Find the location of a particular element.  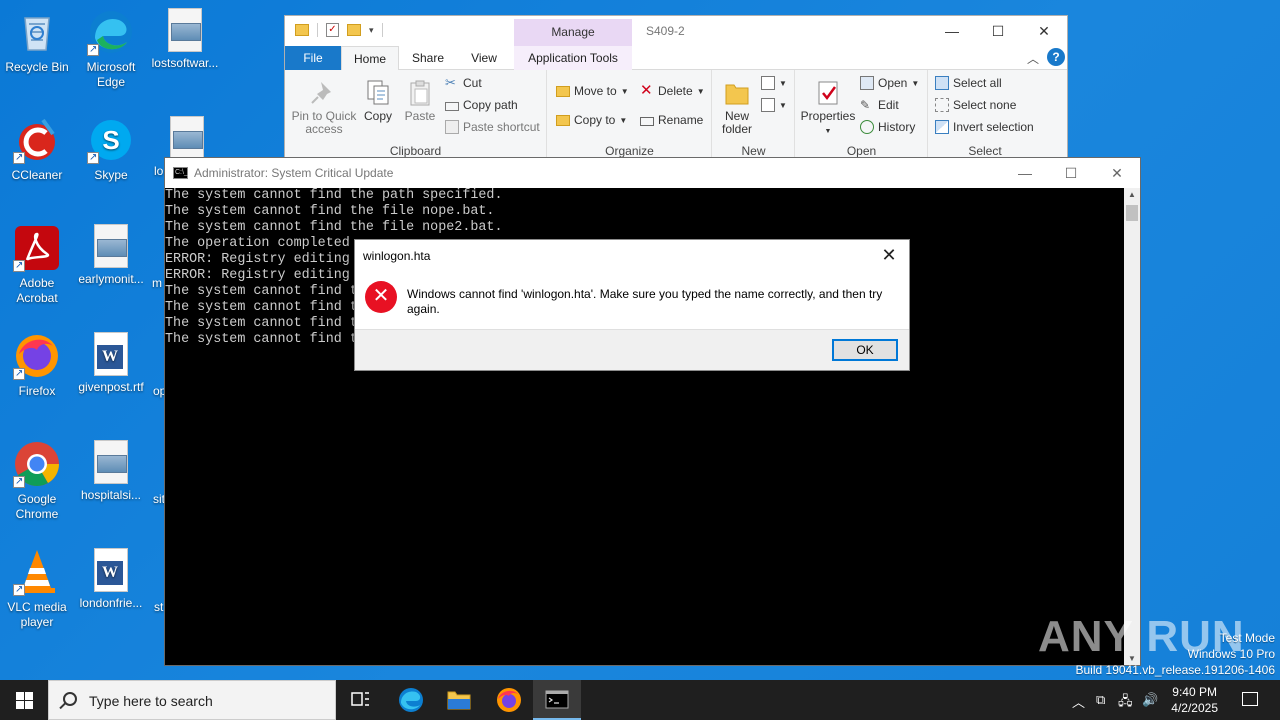

collapse-ribbon-icon: ︿ is located at coordinates (1033, 58).